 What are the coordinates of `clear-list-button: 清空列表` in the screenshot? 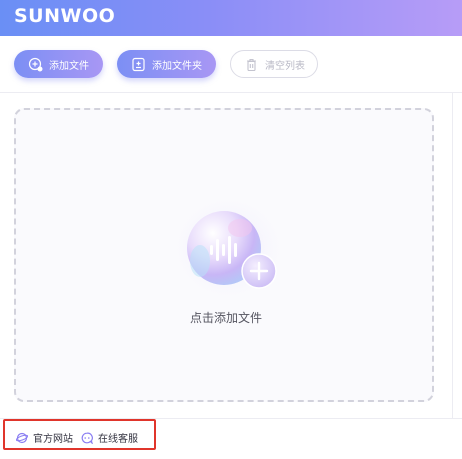 It's located at (274, 64).